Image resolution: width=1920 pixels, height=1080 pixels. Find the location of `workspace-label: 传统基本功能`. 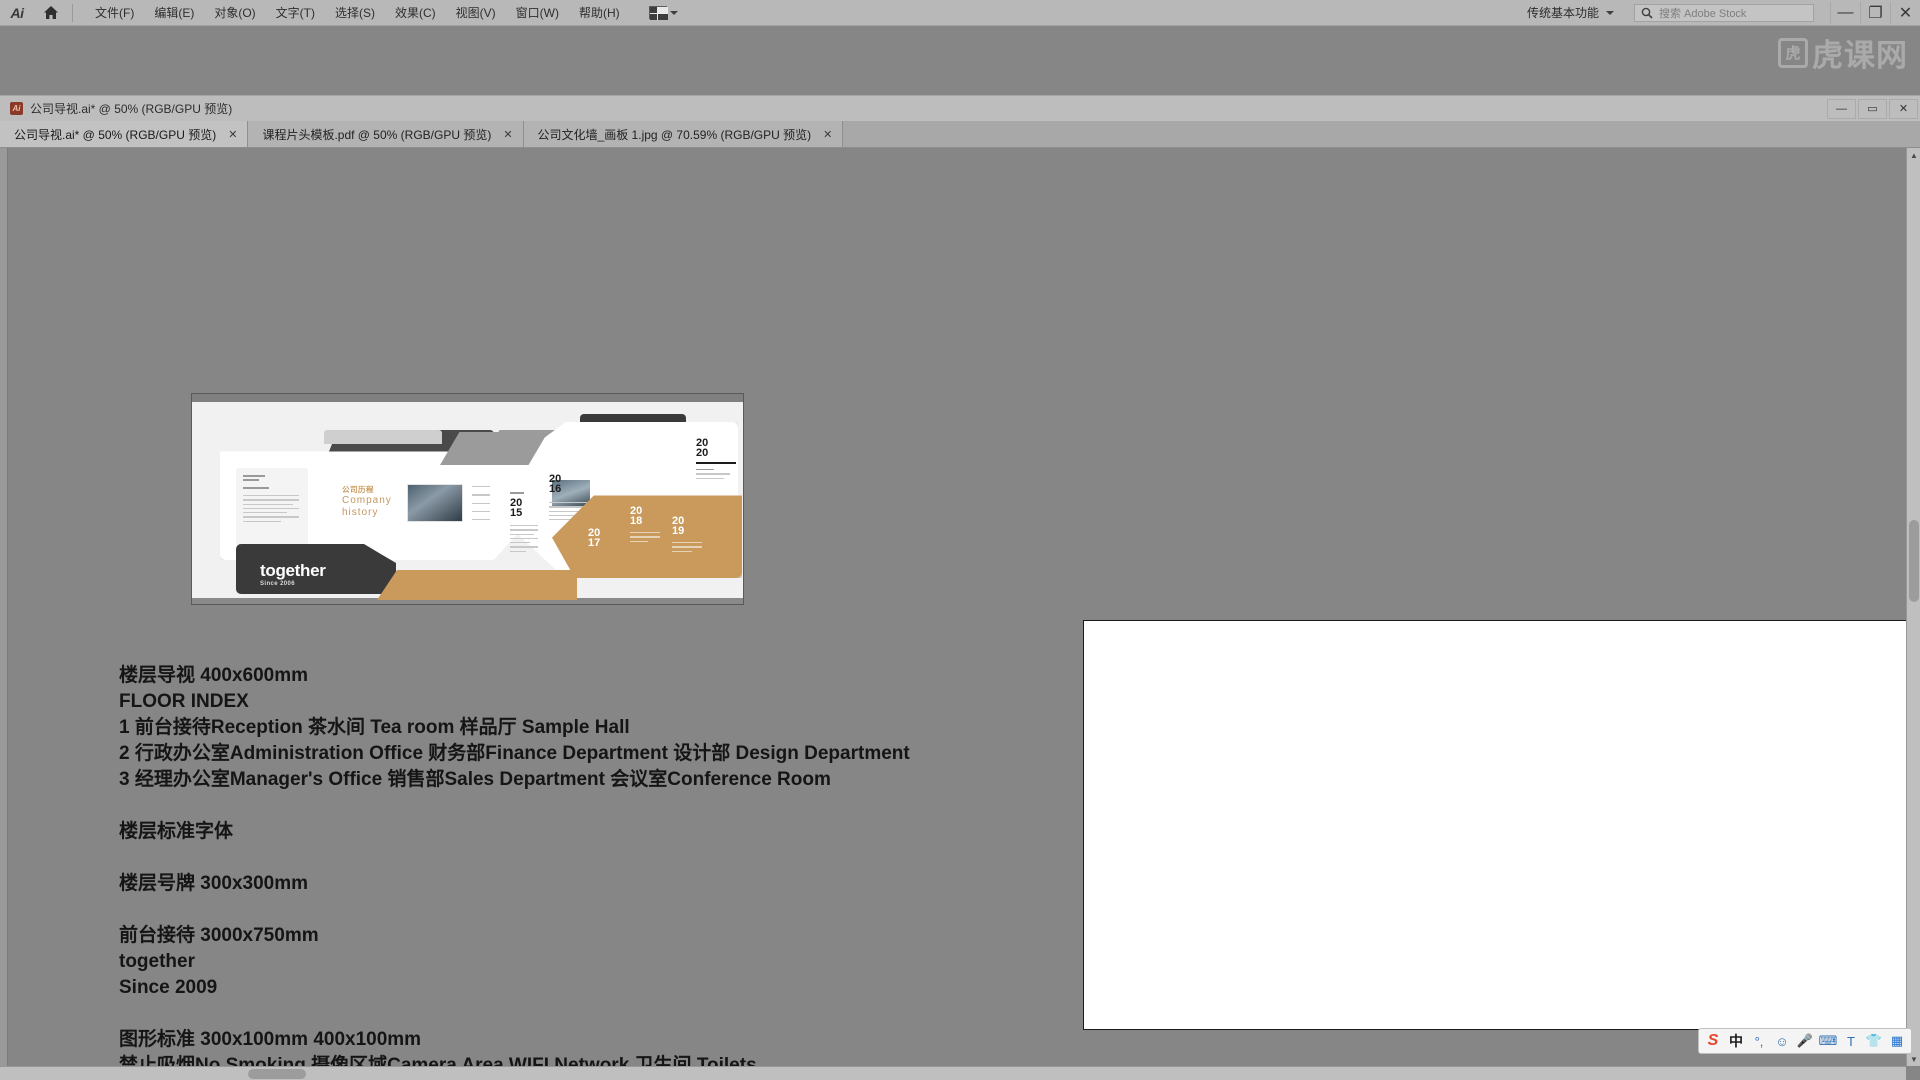

workspace-label: 传统基本功能 is located at coordinates (1562, 13).